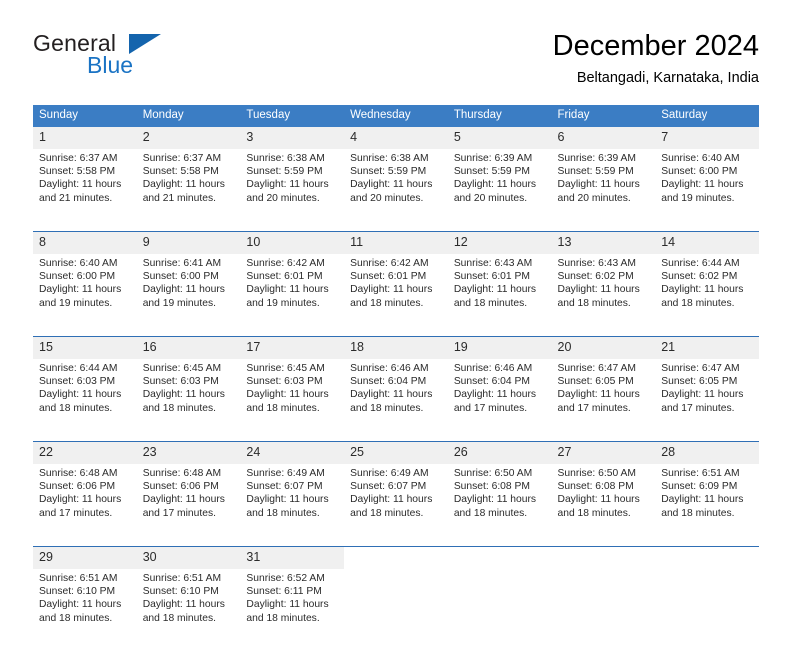  Describe the element at coordinates (707, 138) in the screenshot. I see `day-number: 7` at that location.